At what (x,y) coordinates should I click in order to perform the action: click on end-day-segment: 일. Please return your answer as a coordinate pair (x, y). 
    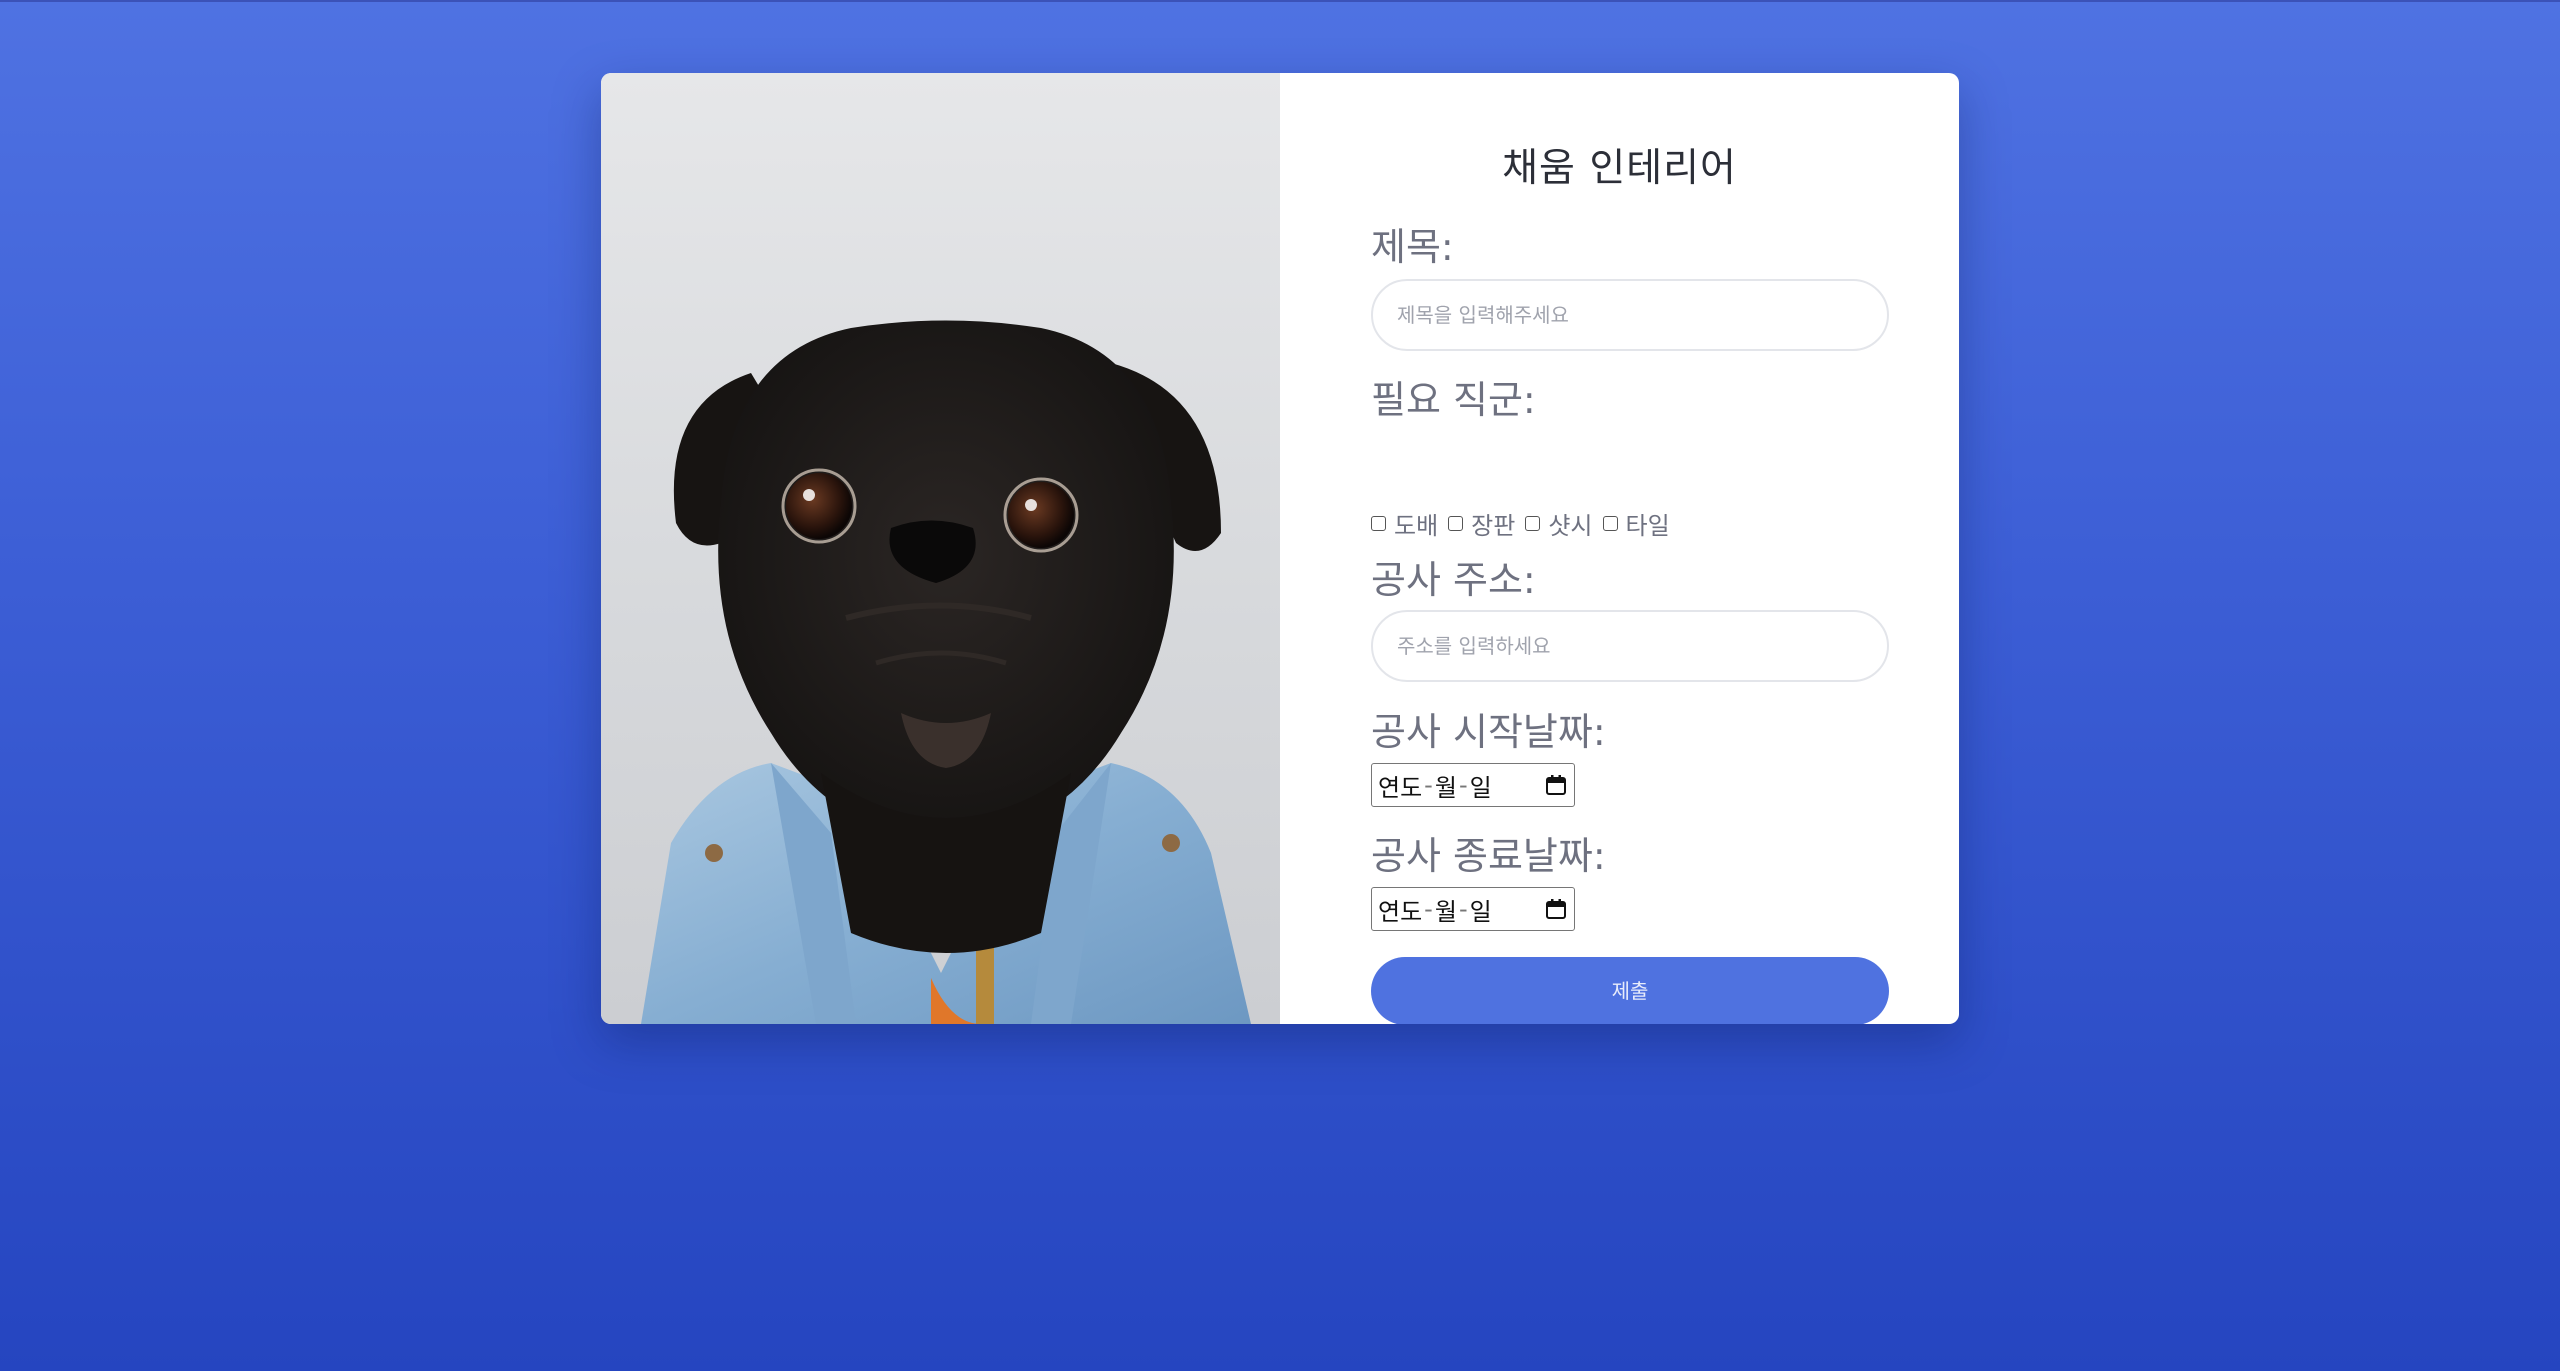
    Looking at the image, I should click on (1481, 909).